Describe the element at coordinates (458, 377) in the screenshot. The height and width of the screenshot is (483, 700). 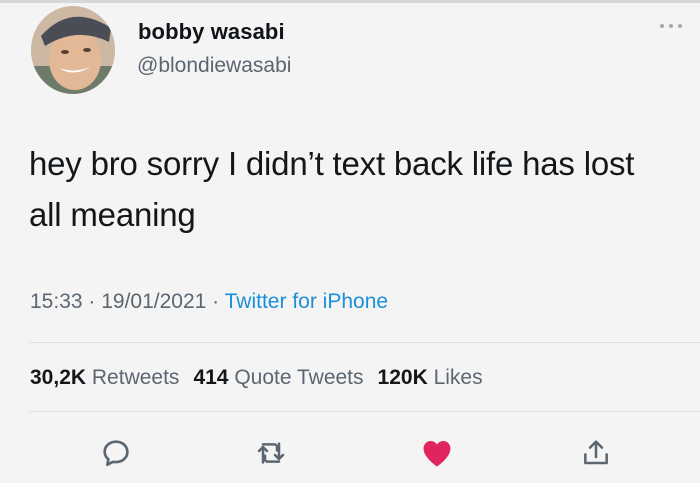
I see `likes-label: Likes` at that location.